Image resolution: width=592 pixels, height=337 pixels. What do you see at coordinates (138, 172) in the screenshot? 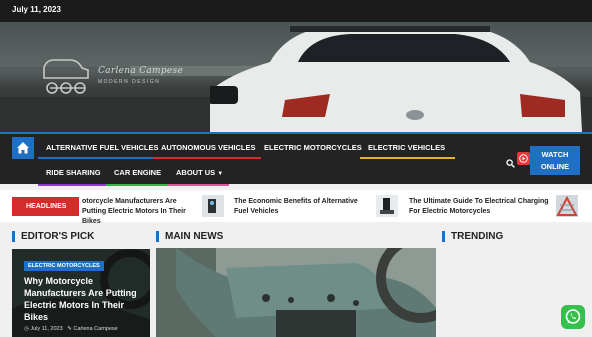
I see `nav-label: CAR ENGINE` at bounding box center [138, 172].